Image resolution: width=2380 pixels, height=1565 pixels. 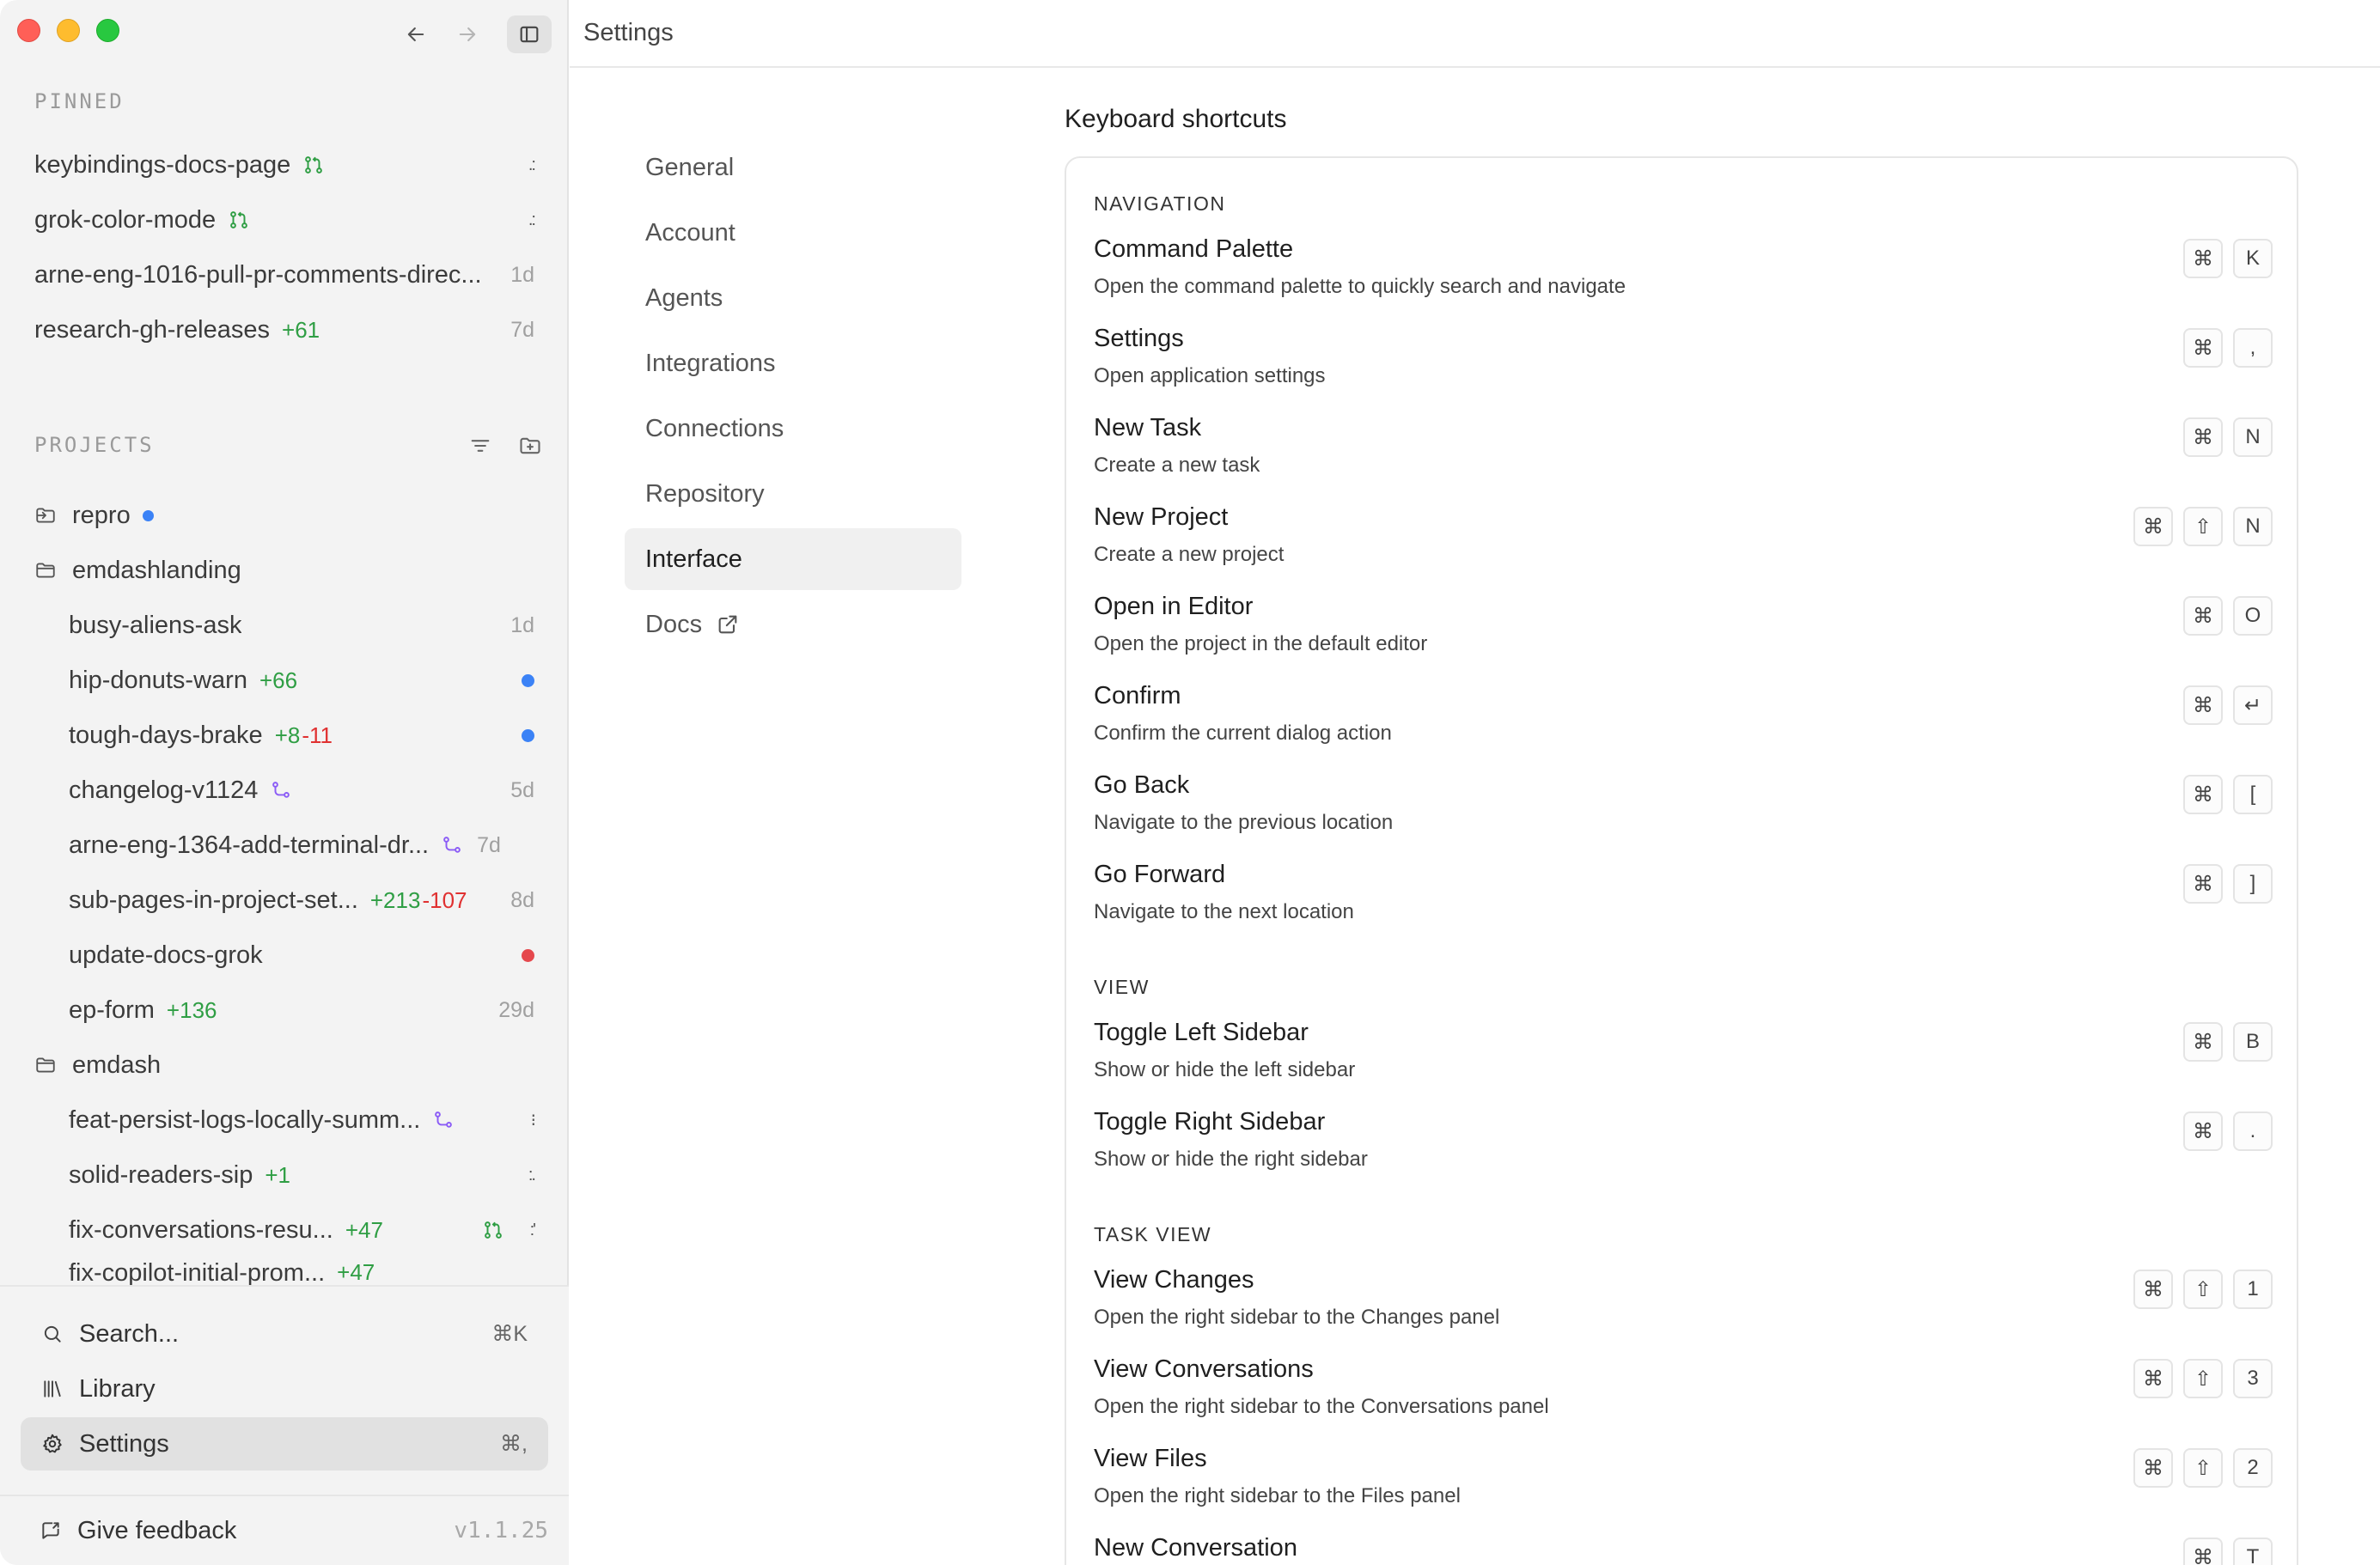 I want to click on task-item: fix-copilot-initial-prom... +47, so click(x=301, y=1272).